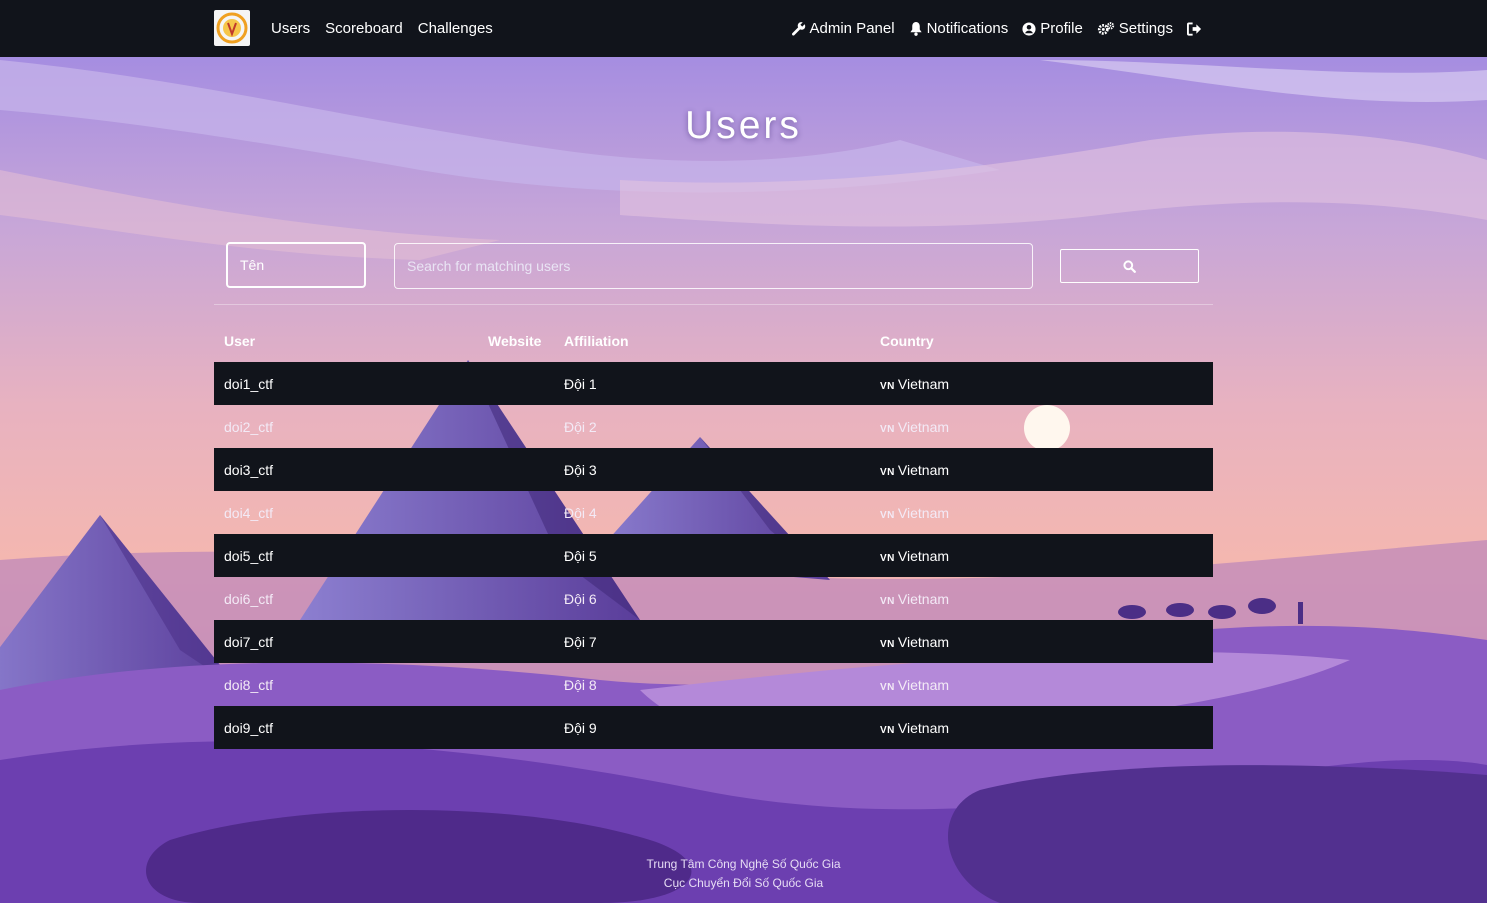 Image resolution: width=1487 pixels, height=903 pixels. Describe the element at coordinates (798, 29) in the screenshot. I see `wrench-icon` at that location.